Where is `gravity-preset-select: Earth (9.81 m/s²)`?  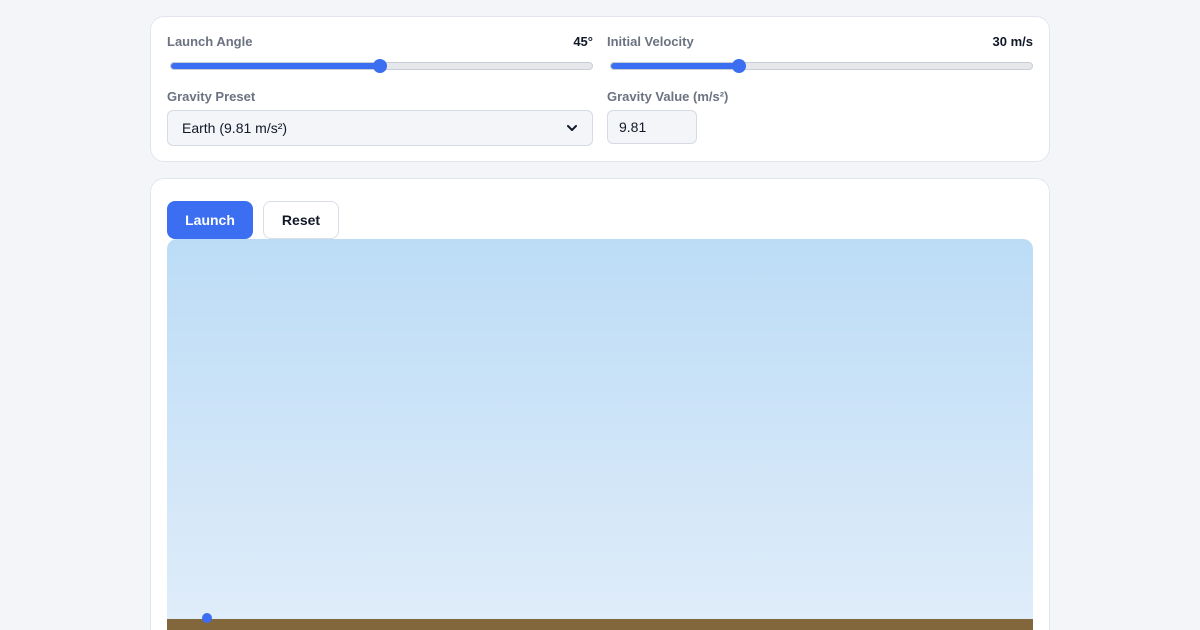
gravity-preset-select: Earth (9.81 m/s²) is located at coordinates (380, 128).